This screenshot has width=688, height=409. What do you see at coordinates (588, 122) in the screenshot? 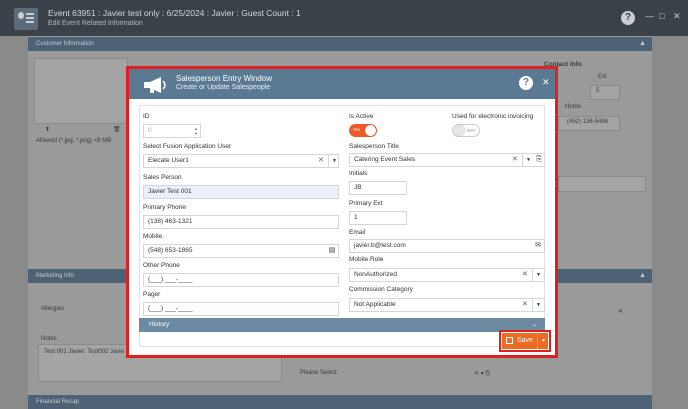
I see `home-phone-value: (452) 136-5496` at bounding box center [588, 122].